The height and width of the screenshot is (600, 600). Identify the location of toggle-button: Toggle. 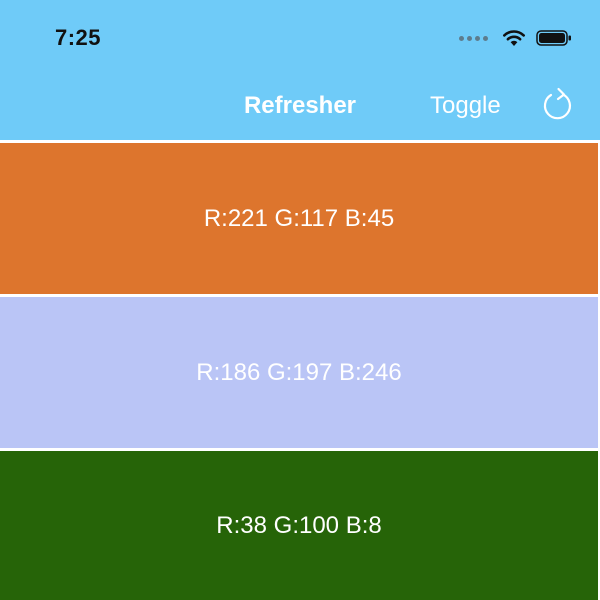
(465, 106).